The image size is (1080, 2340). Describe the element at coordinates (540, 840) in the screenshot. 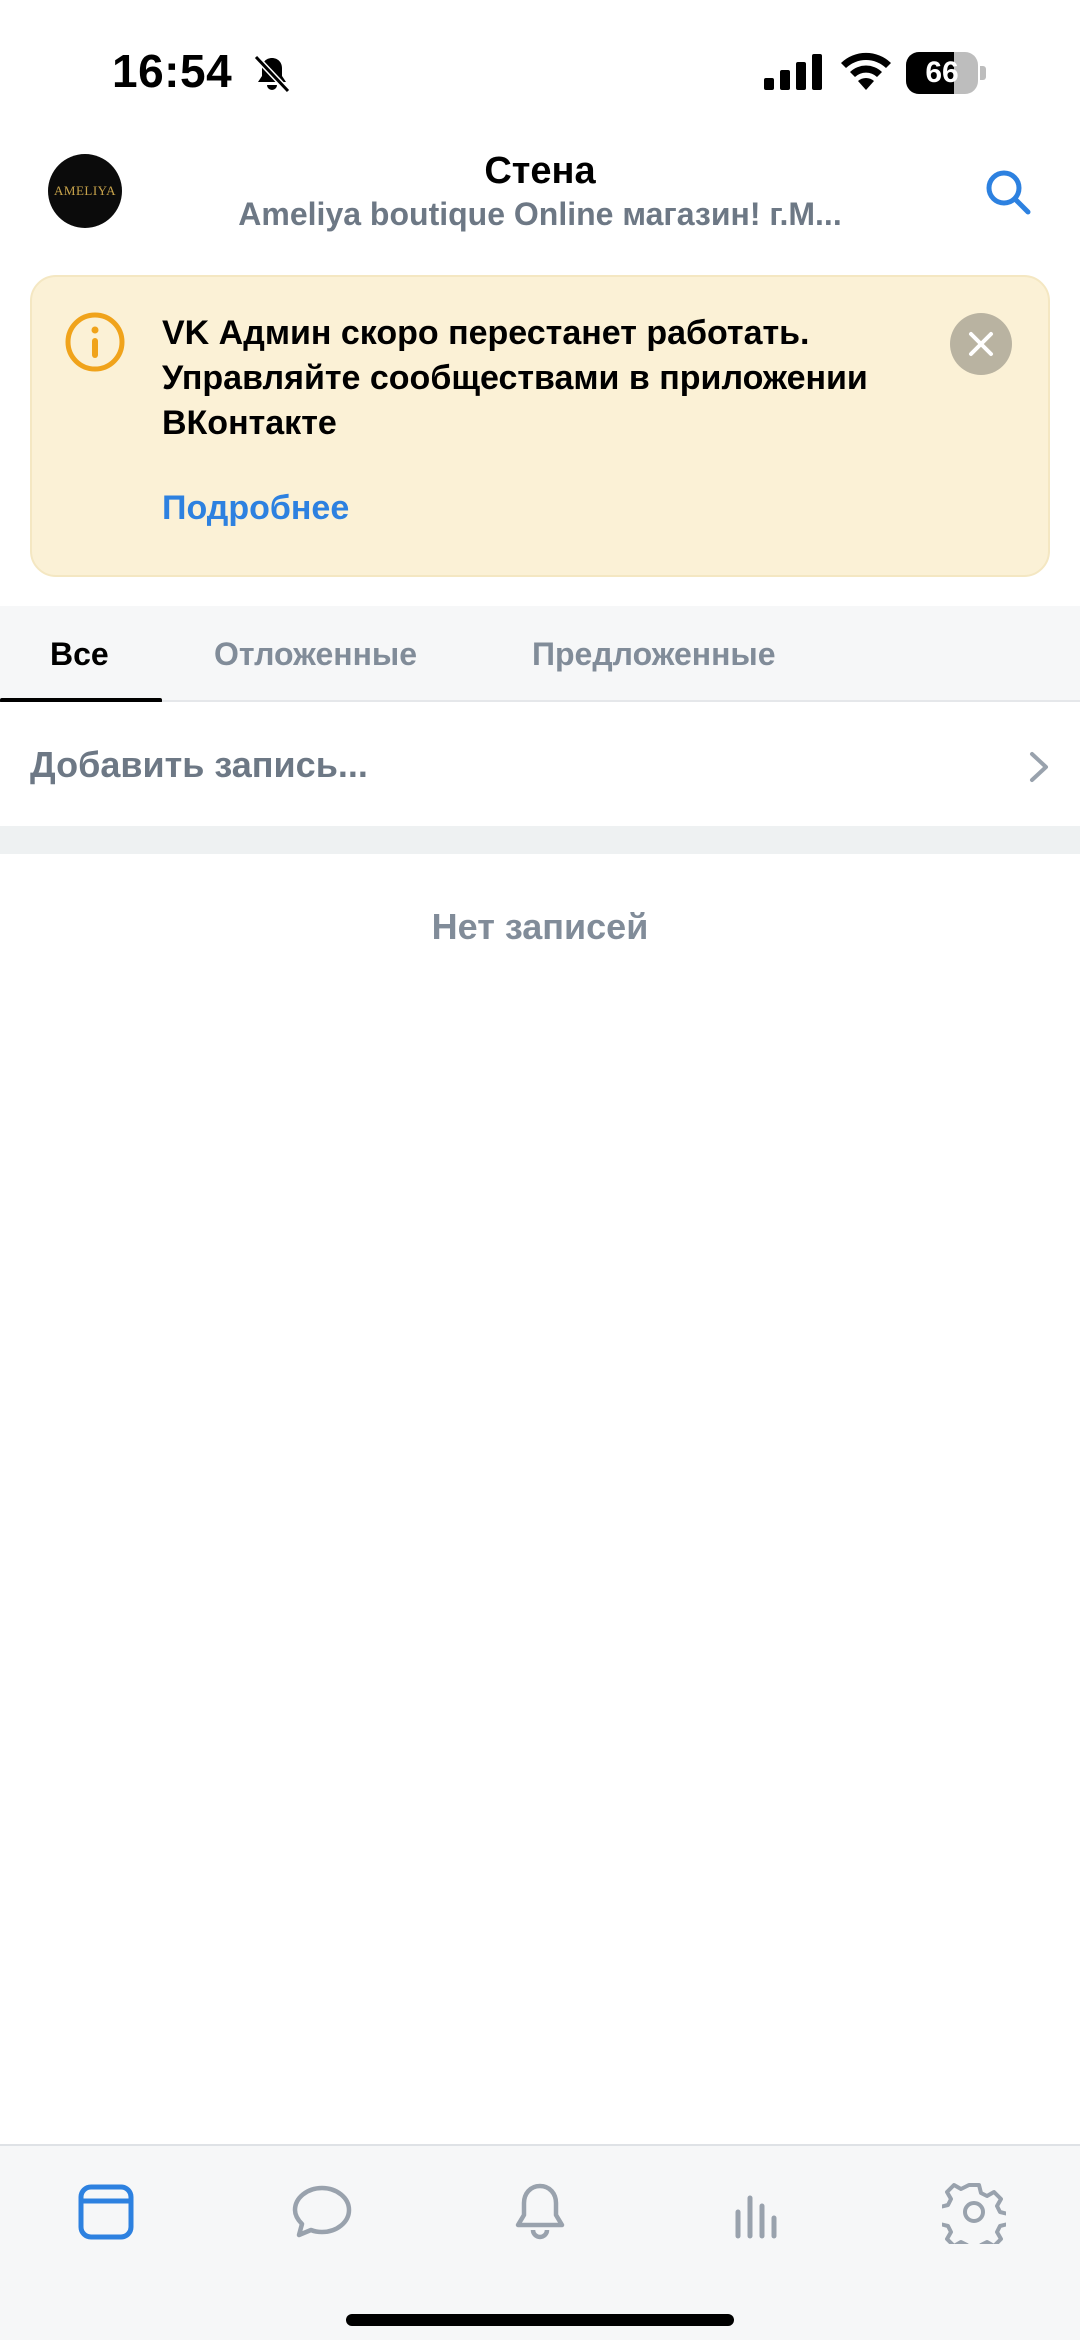

I see `section-separator` at that location.